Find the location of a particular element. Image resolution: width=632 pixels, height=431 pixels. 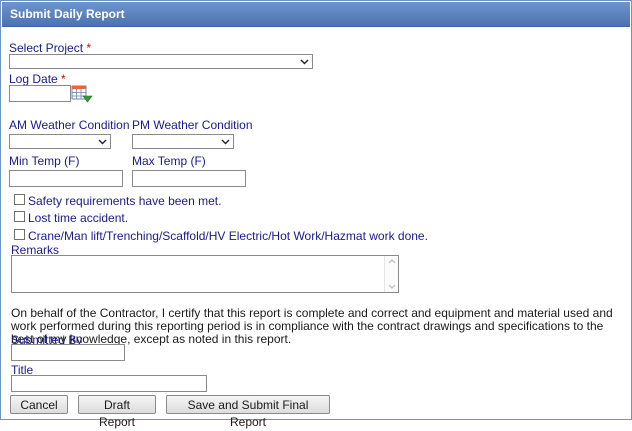

submit-final-report-button: Save and Submit Final Report is located at coordinates (248, 412).